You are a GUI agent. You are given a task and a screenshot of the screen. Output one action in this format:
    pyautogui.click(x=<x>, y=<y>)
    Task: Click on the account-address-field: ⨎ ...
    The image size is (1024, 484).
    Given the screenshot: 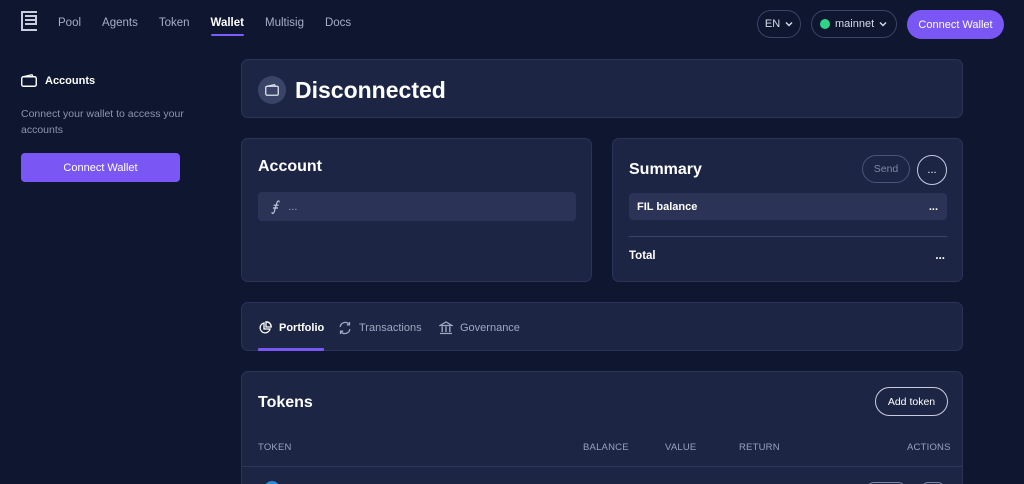 What is the action you would take?
    pyautogui.click(x=417, y=206)
    